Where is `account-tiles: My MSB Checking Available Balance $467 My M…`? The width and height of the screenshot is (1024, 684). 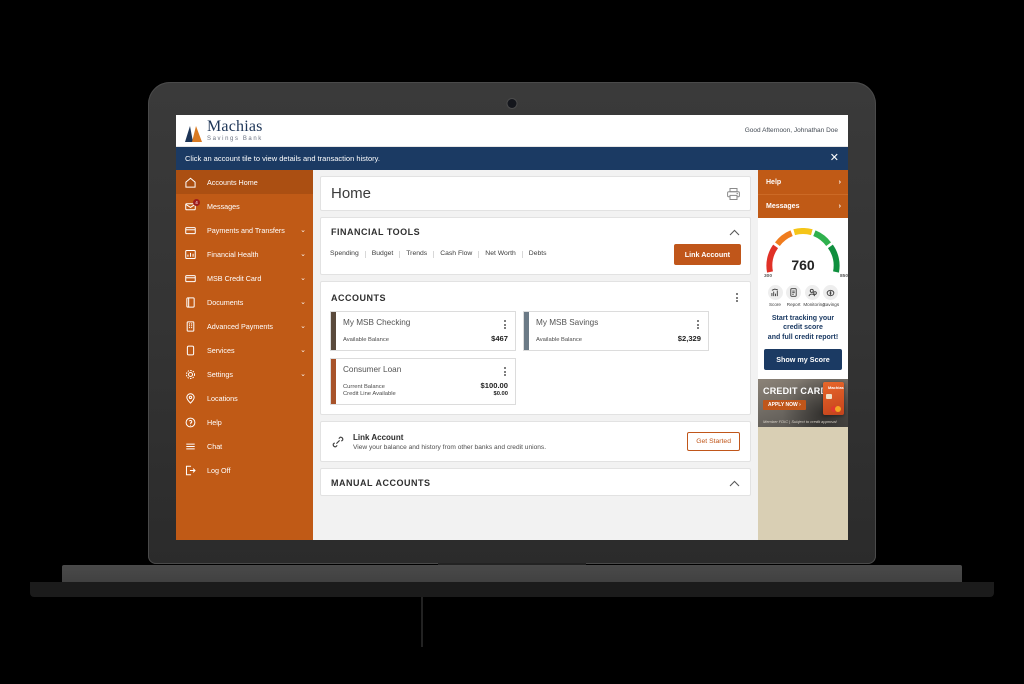 account-tiles: My MSB Checking Available Balance $467 My M… is located at coordinates (535, 362).